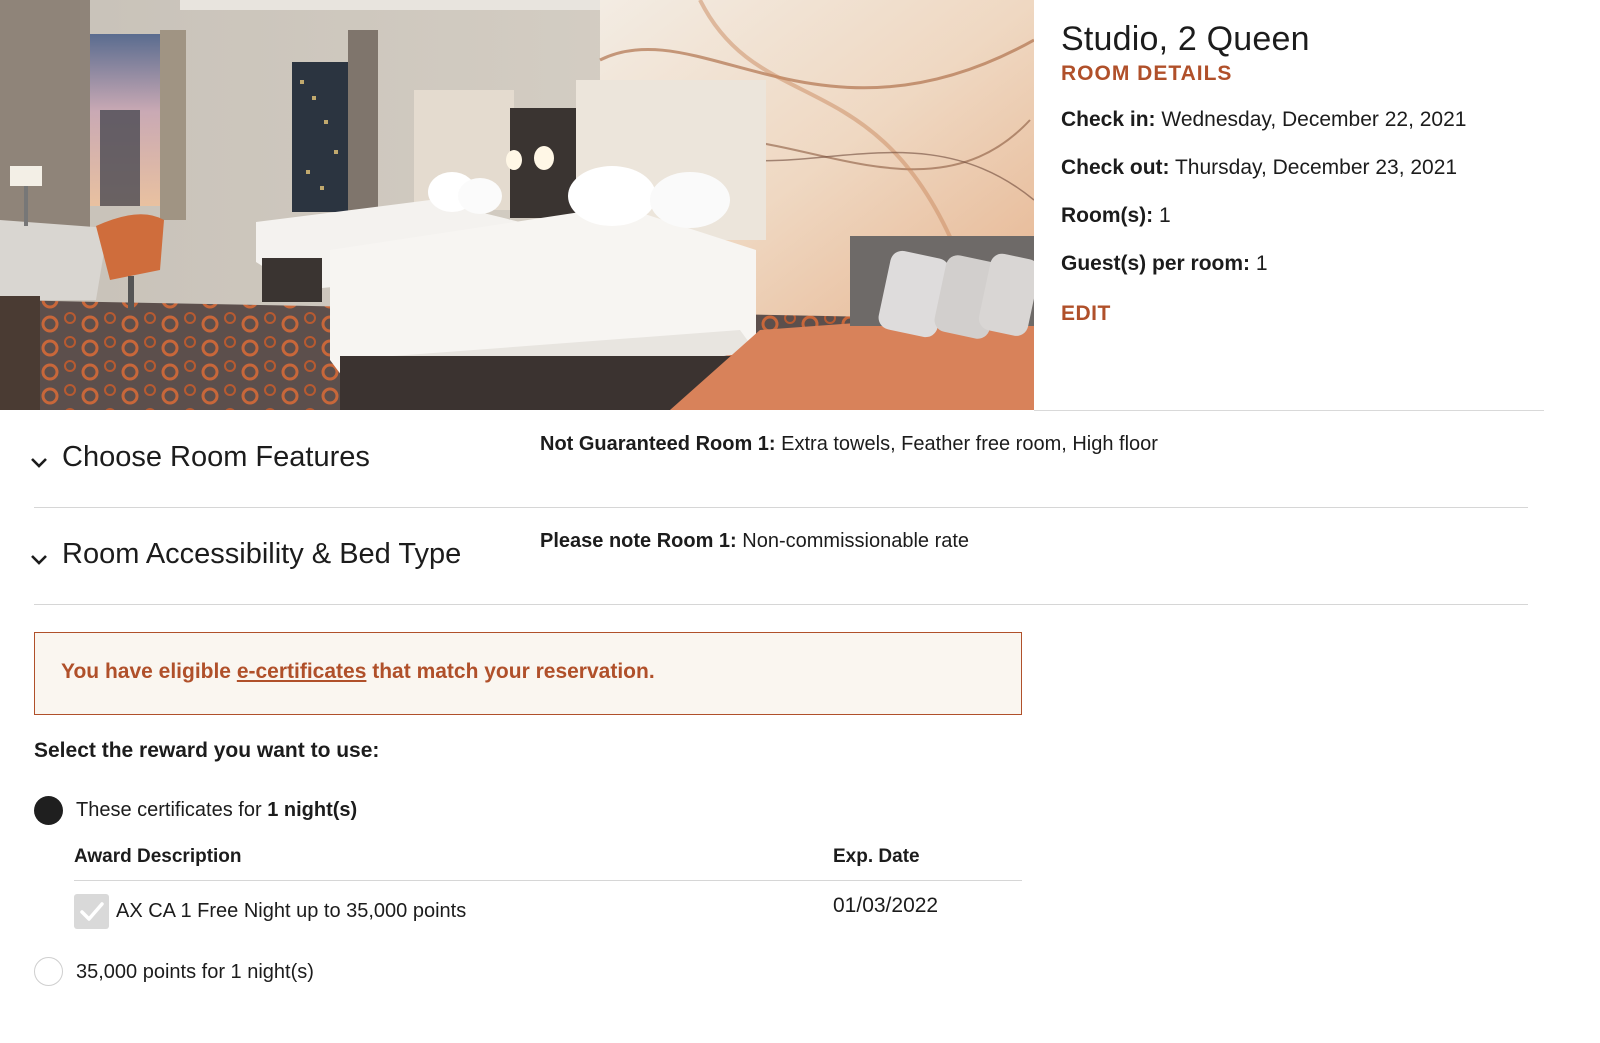  I want to click on rooms-row: Room(s): 1, so click(1116, 216).